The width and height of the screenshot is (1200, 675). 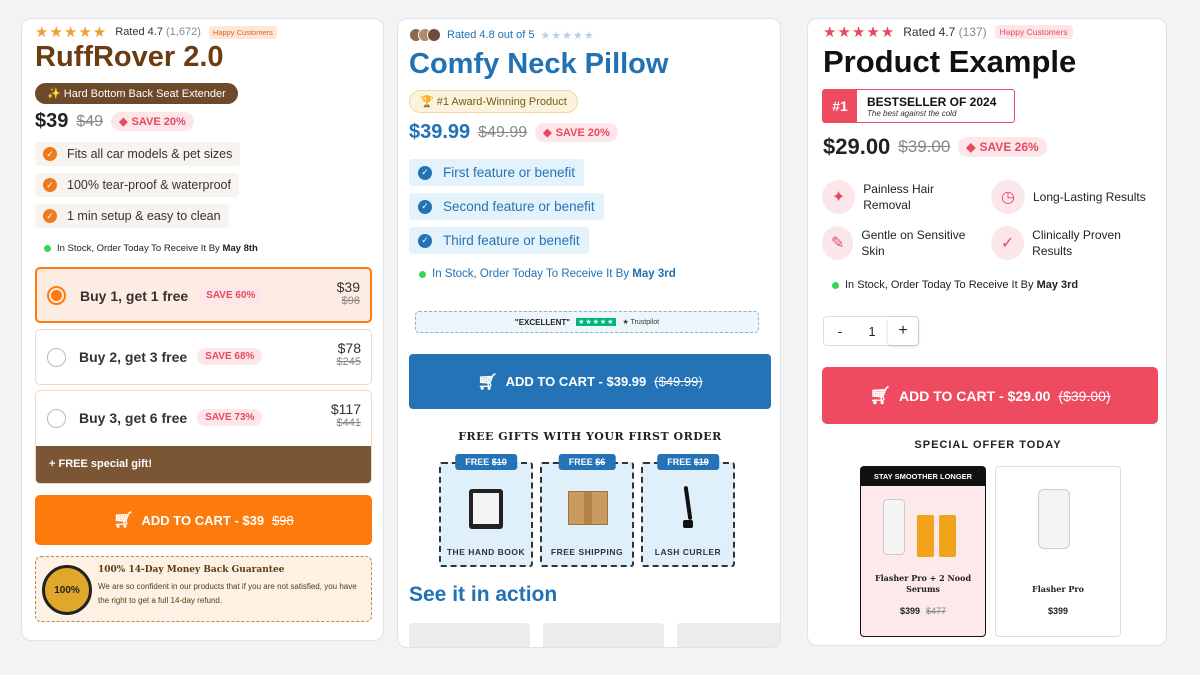 I want to click on product-title: Comfy Neck Pillow, so click(x=539, y=64).